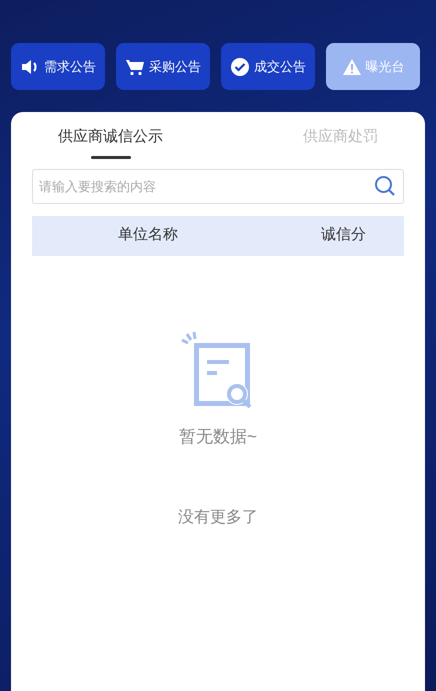 The height and width of the screenshot is (691, 436). I want to click on category-button: 采购公告, so click(163, 66).